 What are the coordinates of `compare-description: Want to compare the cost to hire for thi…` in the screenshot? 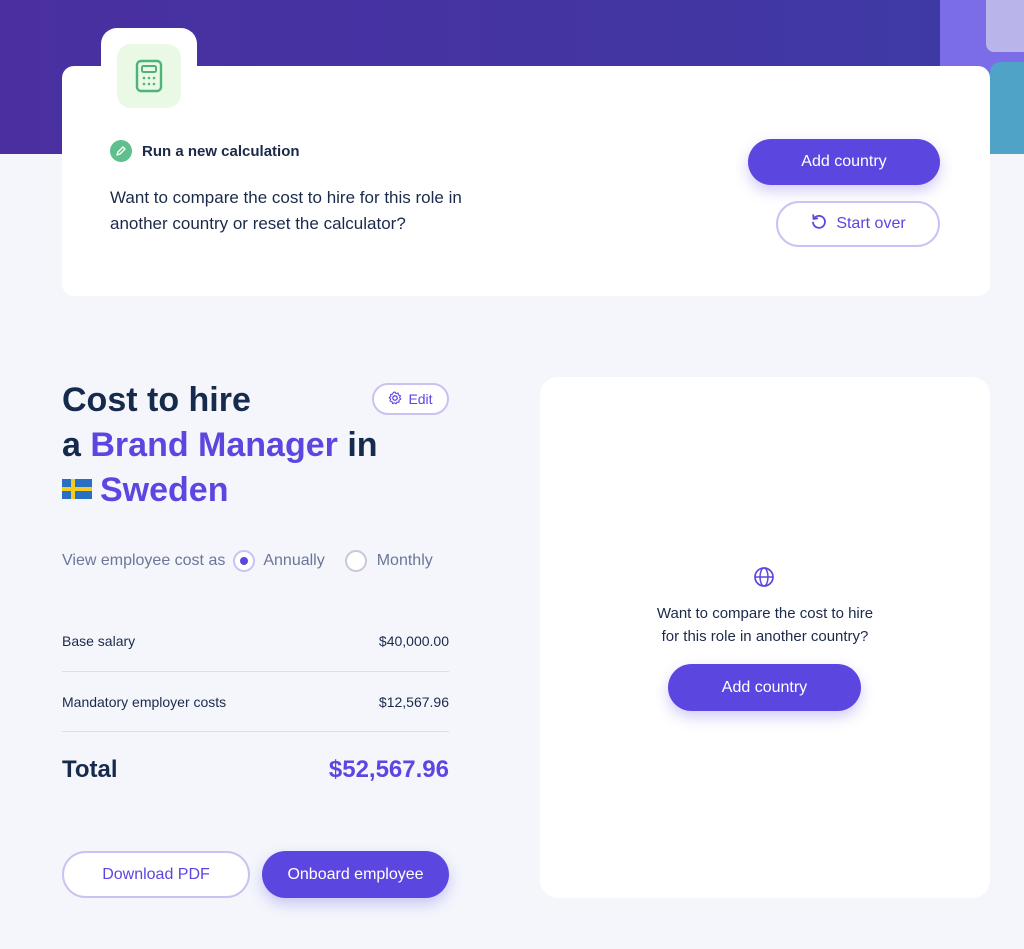 It's located at (765, 625).